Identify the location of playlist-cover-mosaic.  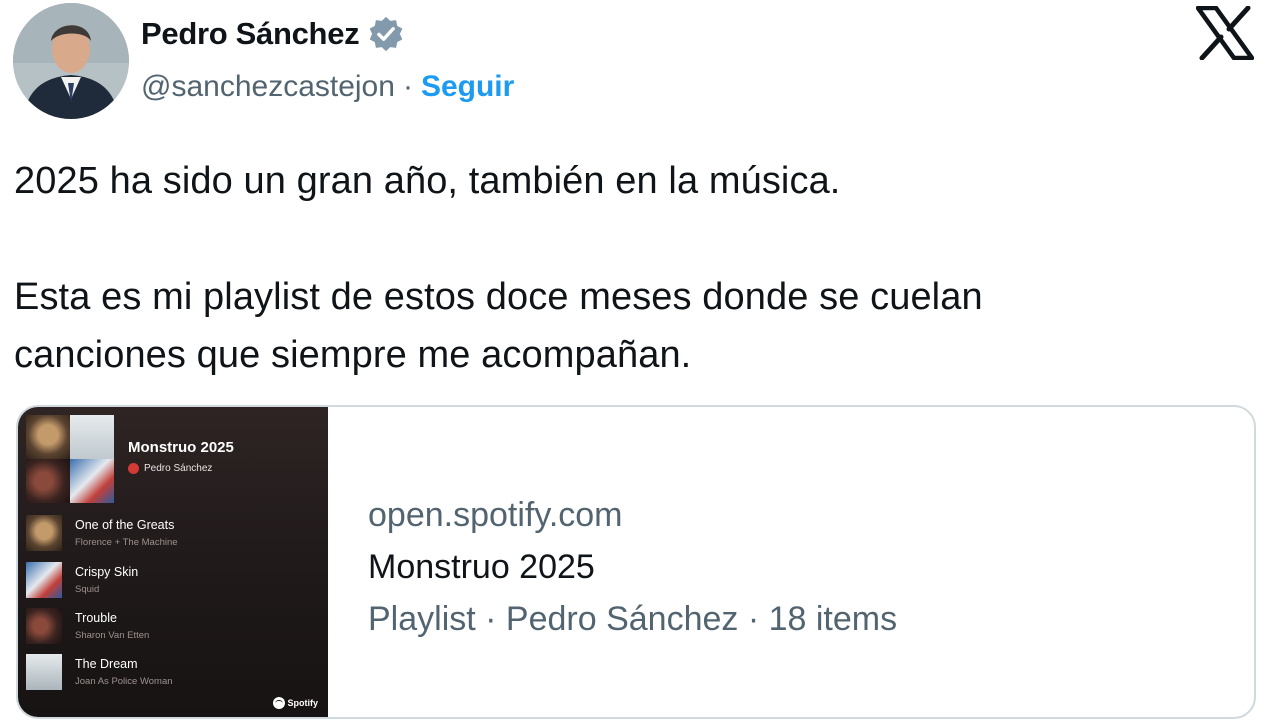
(70, 459).